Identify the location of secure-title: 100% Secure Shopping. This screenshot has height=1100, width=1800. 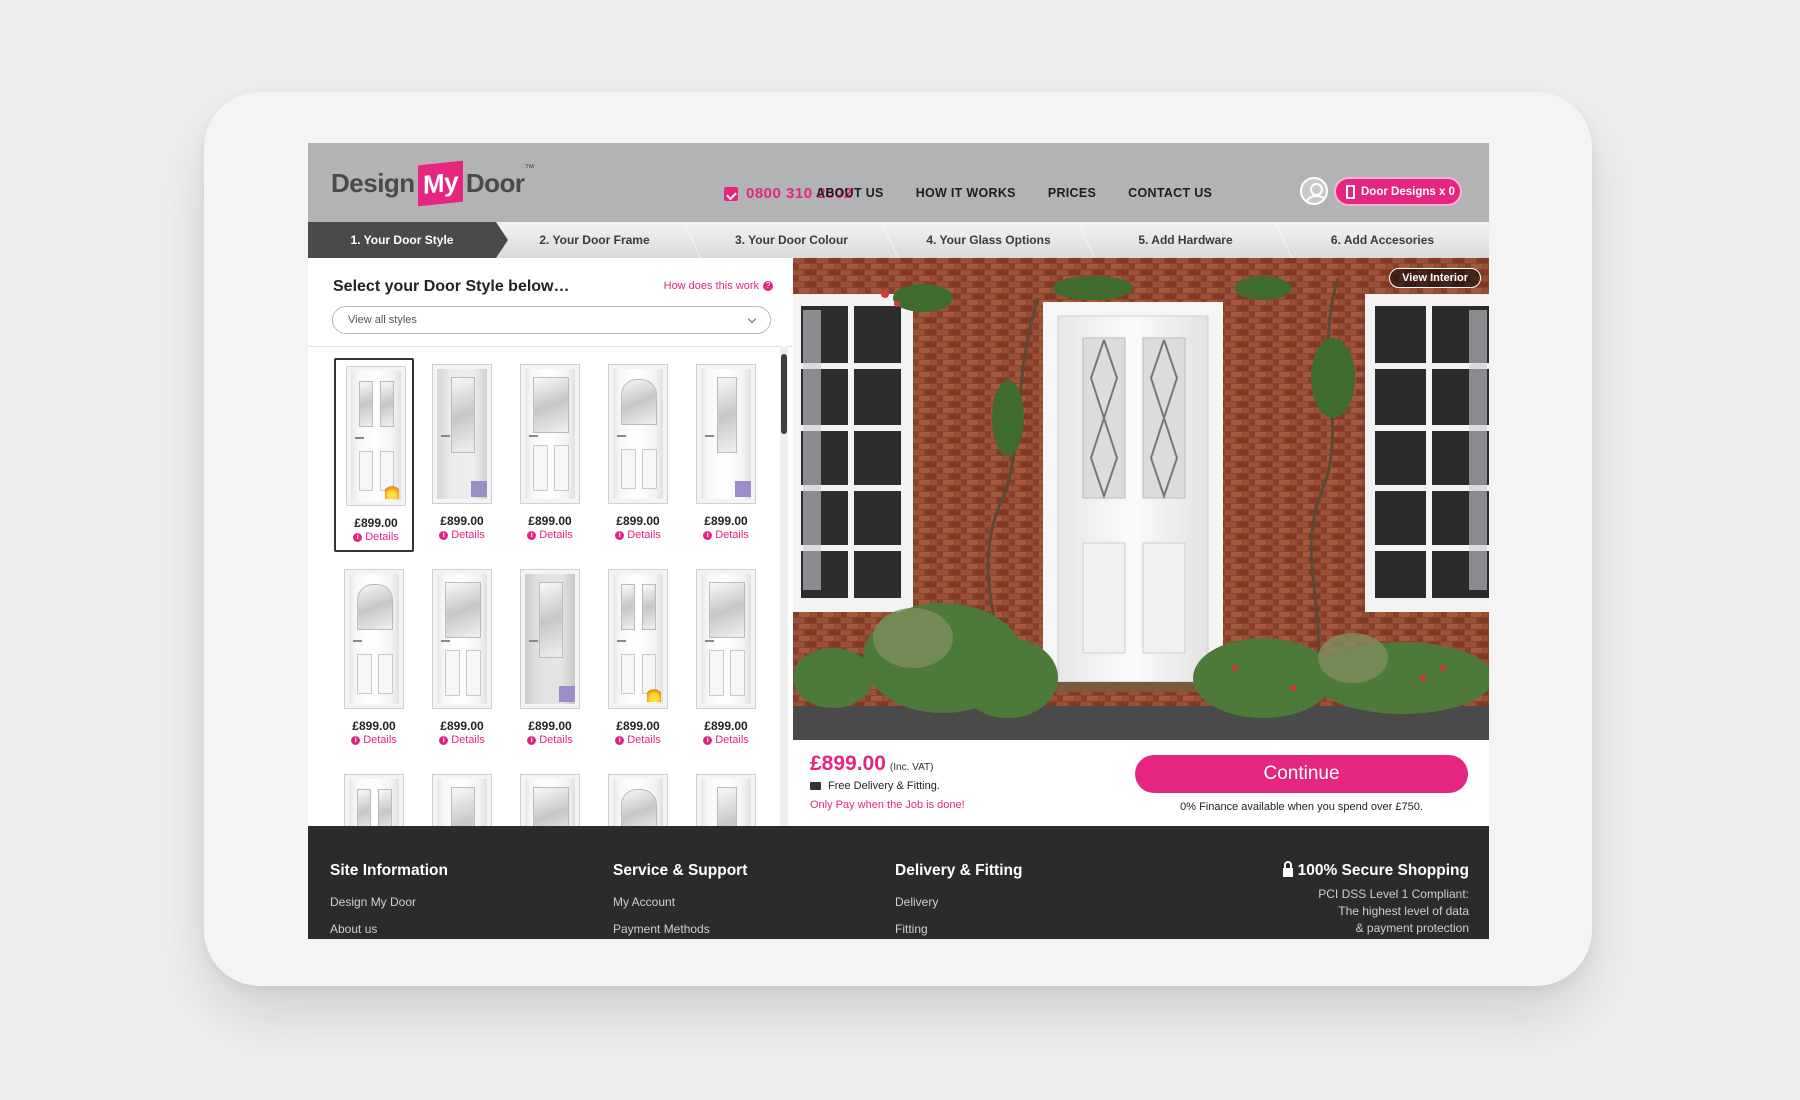
(1383, 870).